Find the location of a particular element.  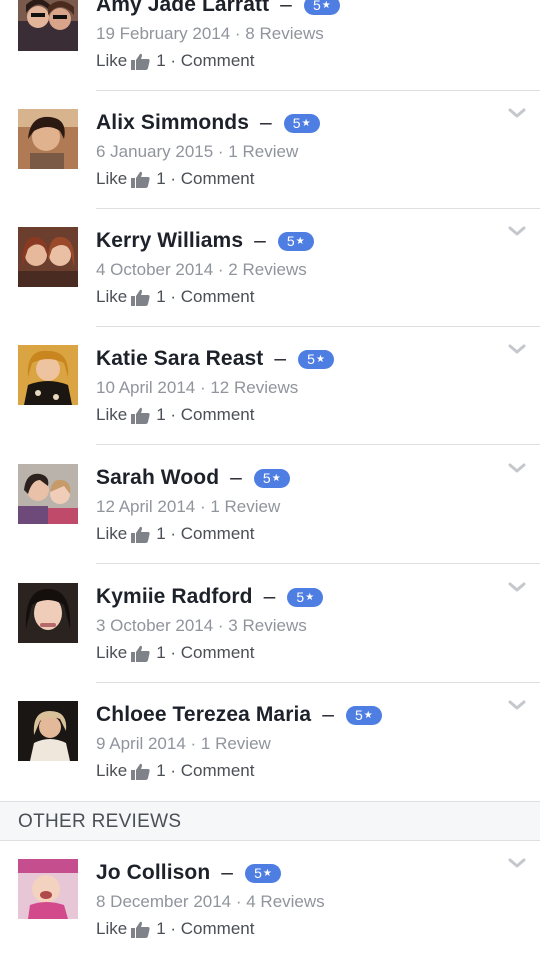

review-header: Katie Sara Reast – 5 ★ is located at coordinates (215, 359).